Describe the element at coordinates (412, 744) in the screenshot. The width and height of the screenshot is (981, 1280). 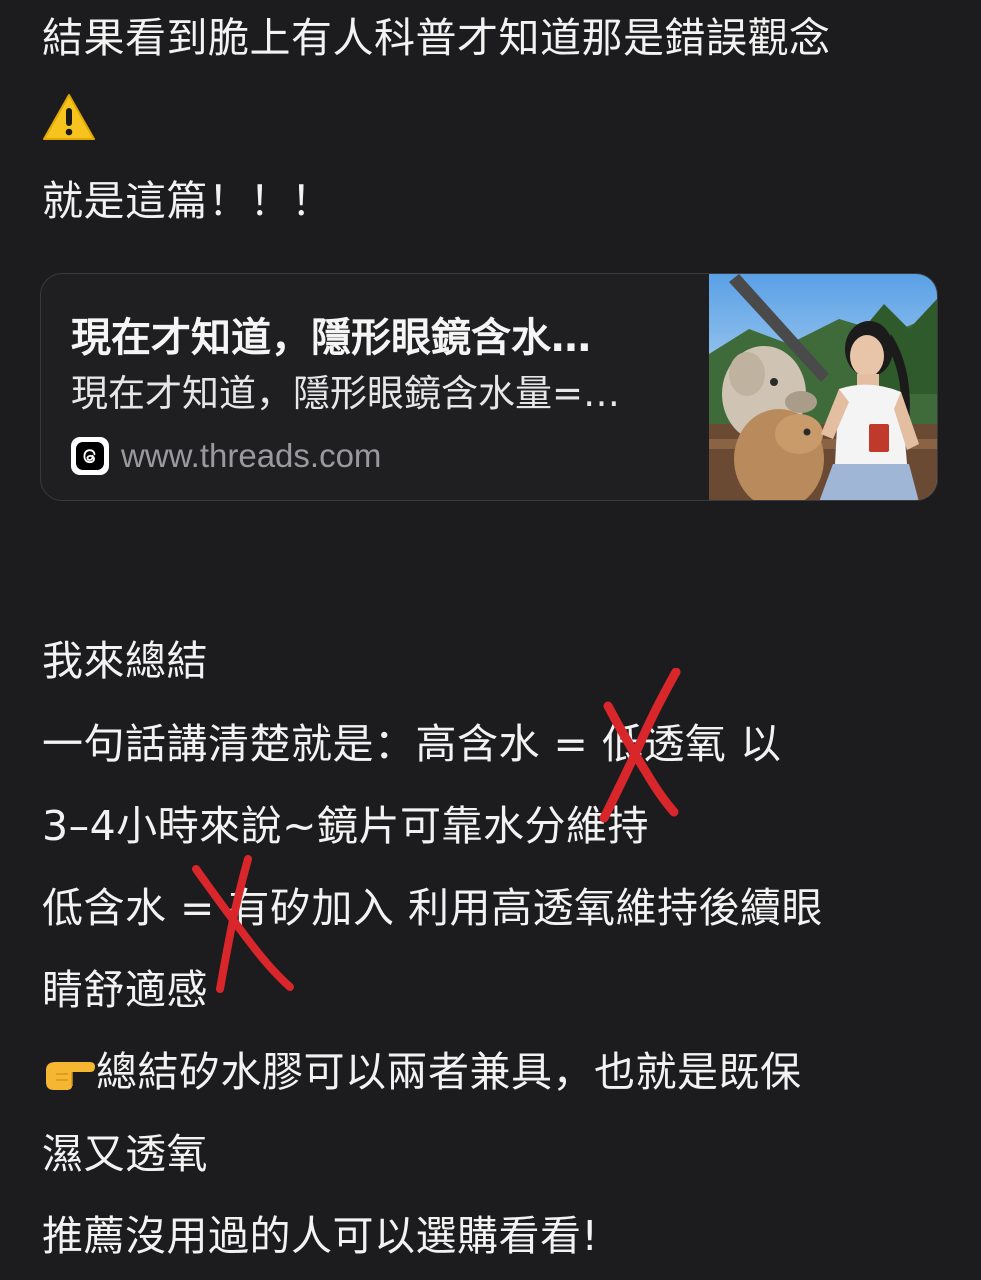
I see `post-line-3: 一句話講清楚就是：高含水 = 低透氧 以` at that location.